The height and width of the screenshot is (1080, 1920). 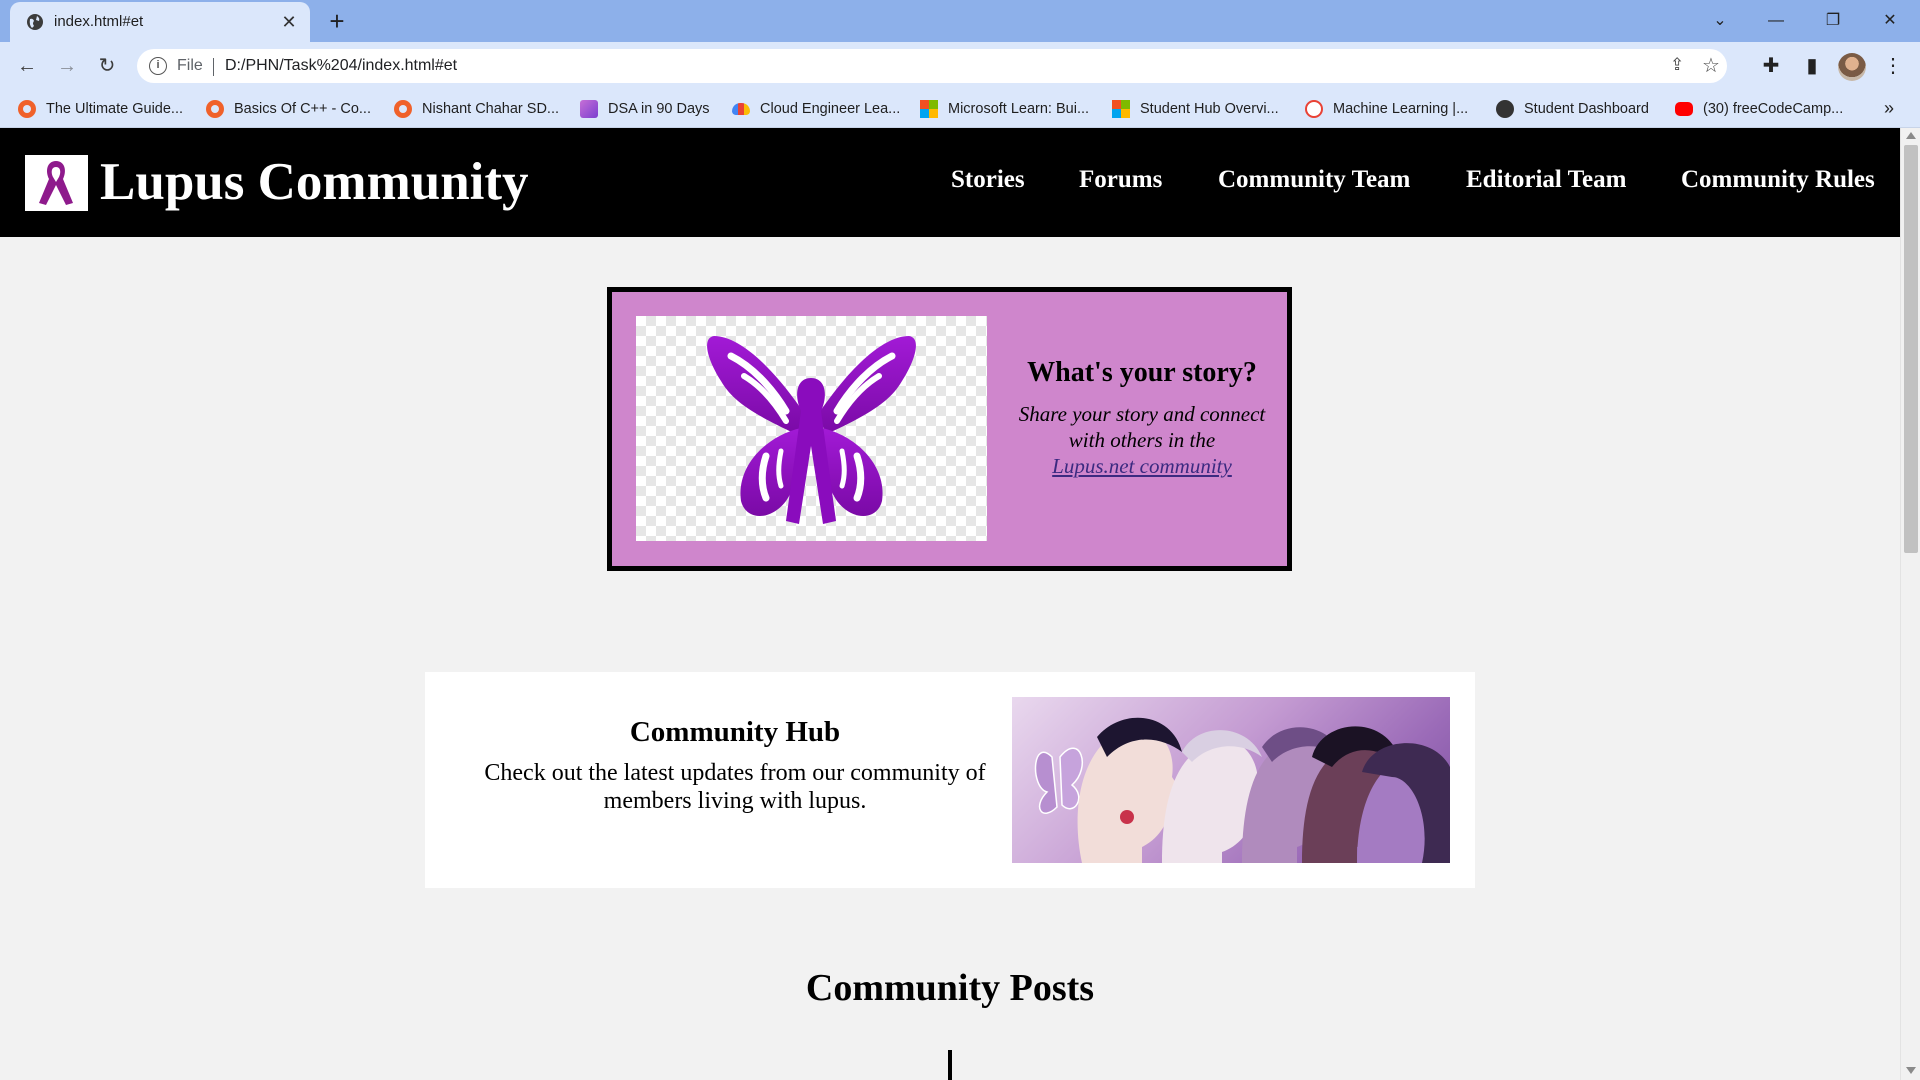 What do you see at coordinates (99, 21) in the screenshot?
I see `tab-title: index.html#et` at bounding box center [99, 21].